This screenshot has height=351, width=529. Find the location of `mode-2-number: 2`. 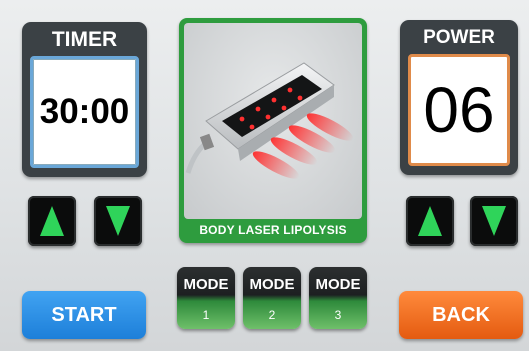

mode-2-number: 2 is located at coordinates (272, 315).